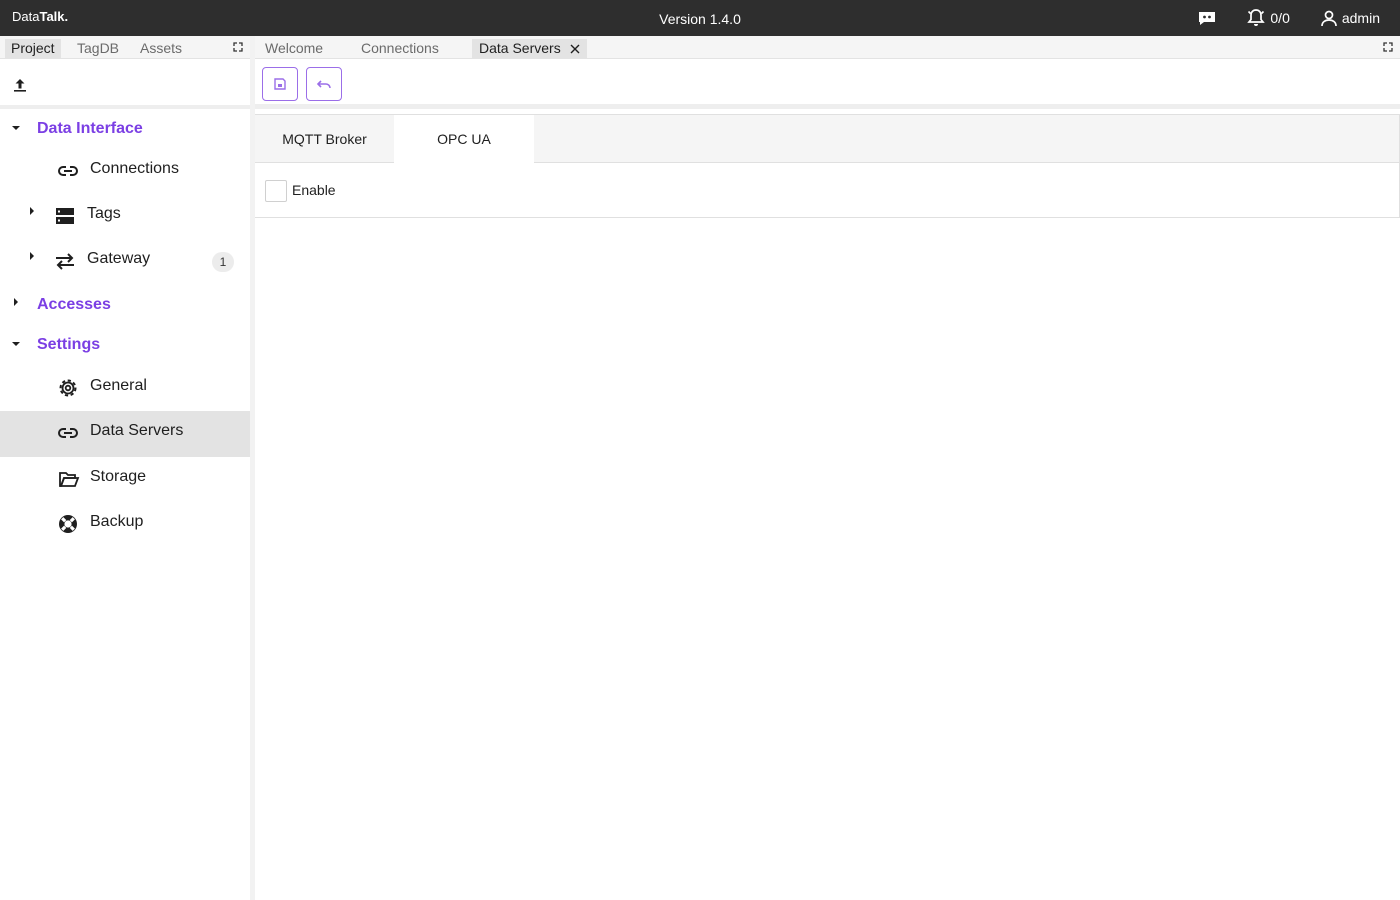 Image resolution: width=1400 pixels, height=900 pixels. Describe the element at coordinates (125, 348) in the screenshot. I see `tree-category-settings: Settings` at that location.